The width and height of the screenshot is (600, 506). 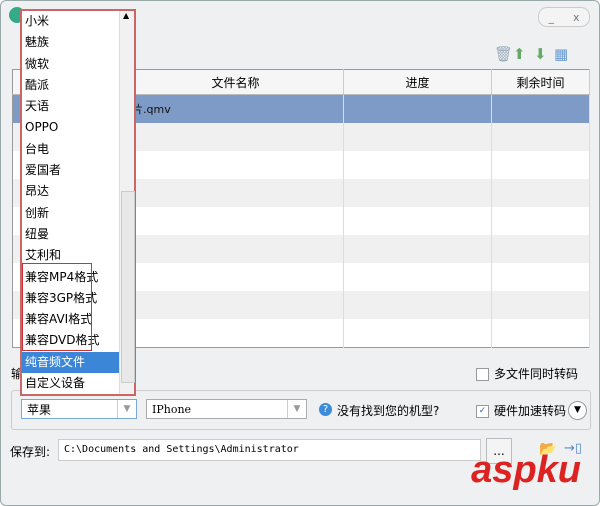 What do you see at coordinates (30, 452) in the screenshot?
I see `save-label: 保存到:` at bounding box center [30, 452].